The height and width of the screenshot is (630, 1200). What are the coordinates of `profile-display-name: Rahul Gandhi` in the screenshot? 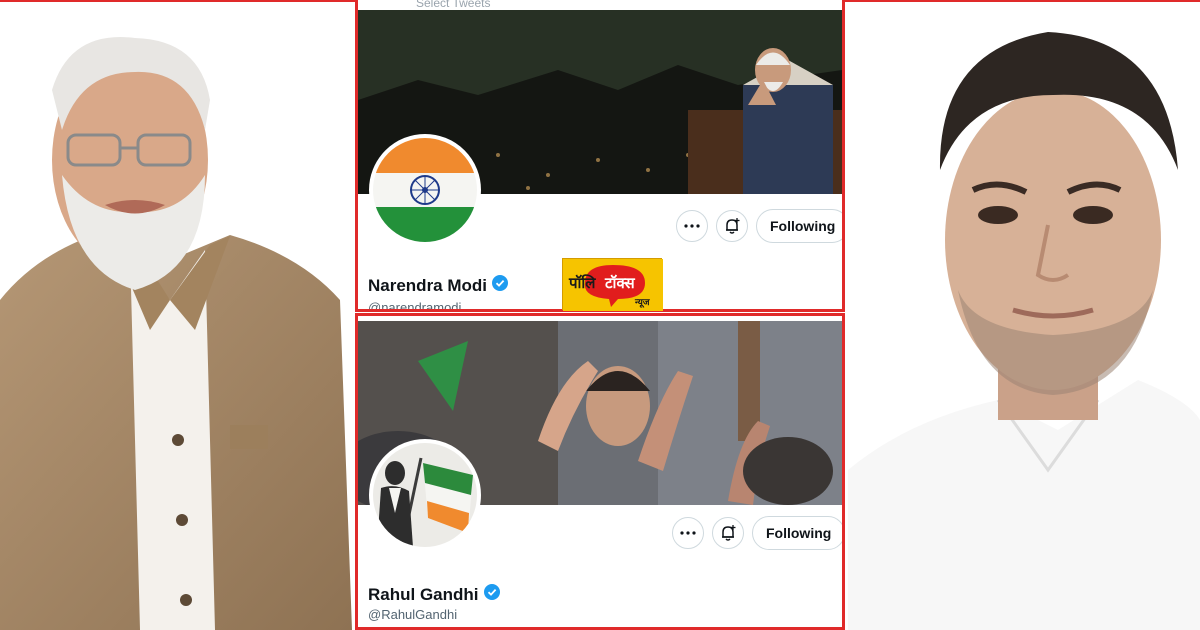 It's located at (423, 594).